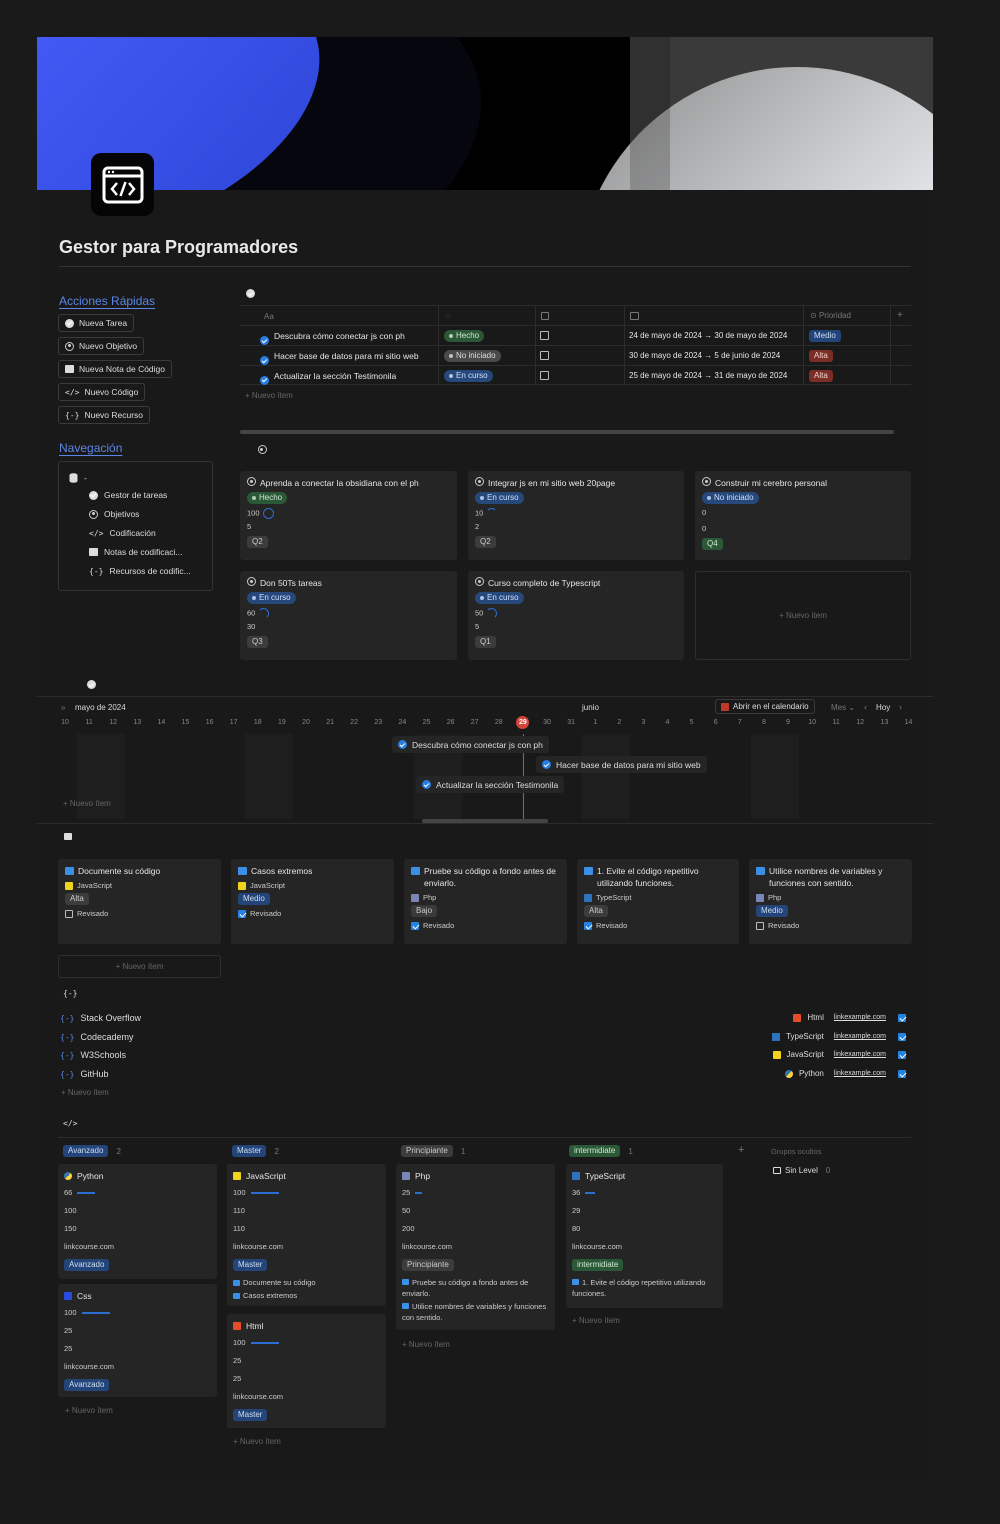 The height and width of the screenshot is (1524, 1000). Describe the element at coordinates (107, 301) in the screenshot. I see `quick-actions-heading: Acciones Rápidas` at that location.